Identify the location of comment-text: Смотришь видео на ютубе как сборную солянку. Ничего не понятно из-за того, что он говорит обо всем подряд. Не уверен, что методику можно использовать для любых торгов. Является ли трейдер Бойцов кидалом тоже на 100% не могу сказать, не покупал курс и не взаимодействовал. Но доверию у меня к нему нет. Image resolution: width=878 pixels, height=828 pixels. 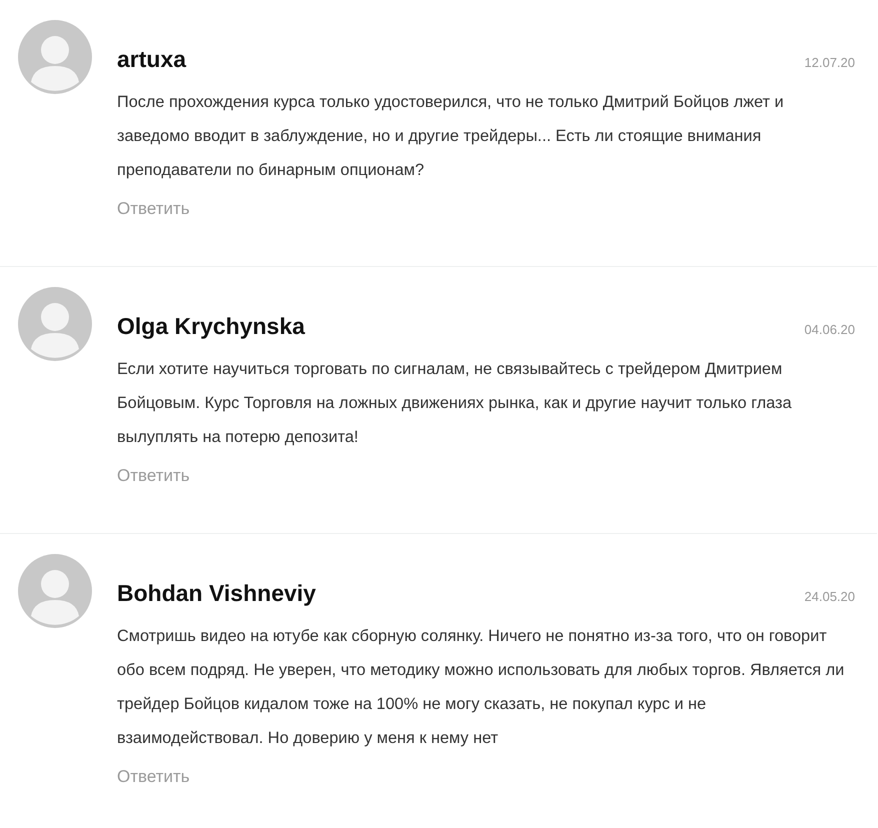
(481, 687).